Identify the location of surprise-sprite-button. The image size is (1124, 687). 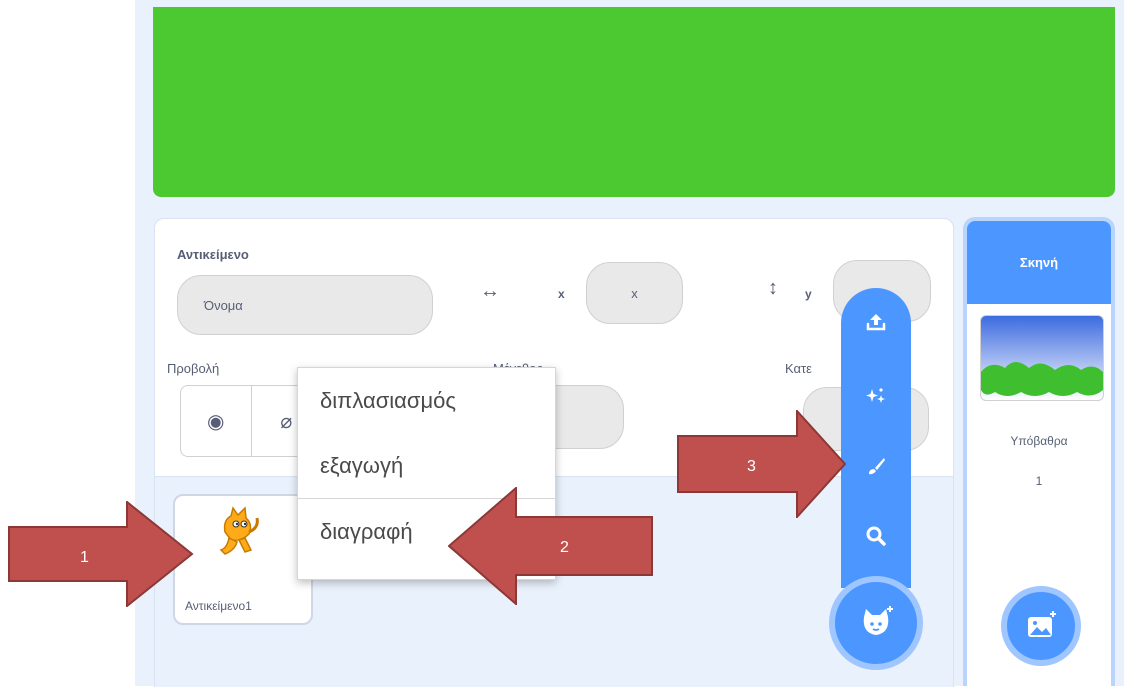
(876, 397).